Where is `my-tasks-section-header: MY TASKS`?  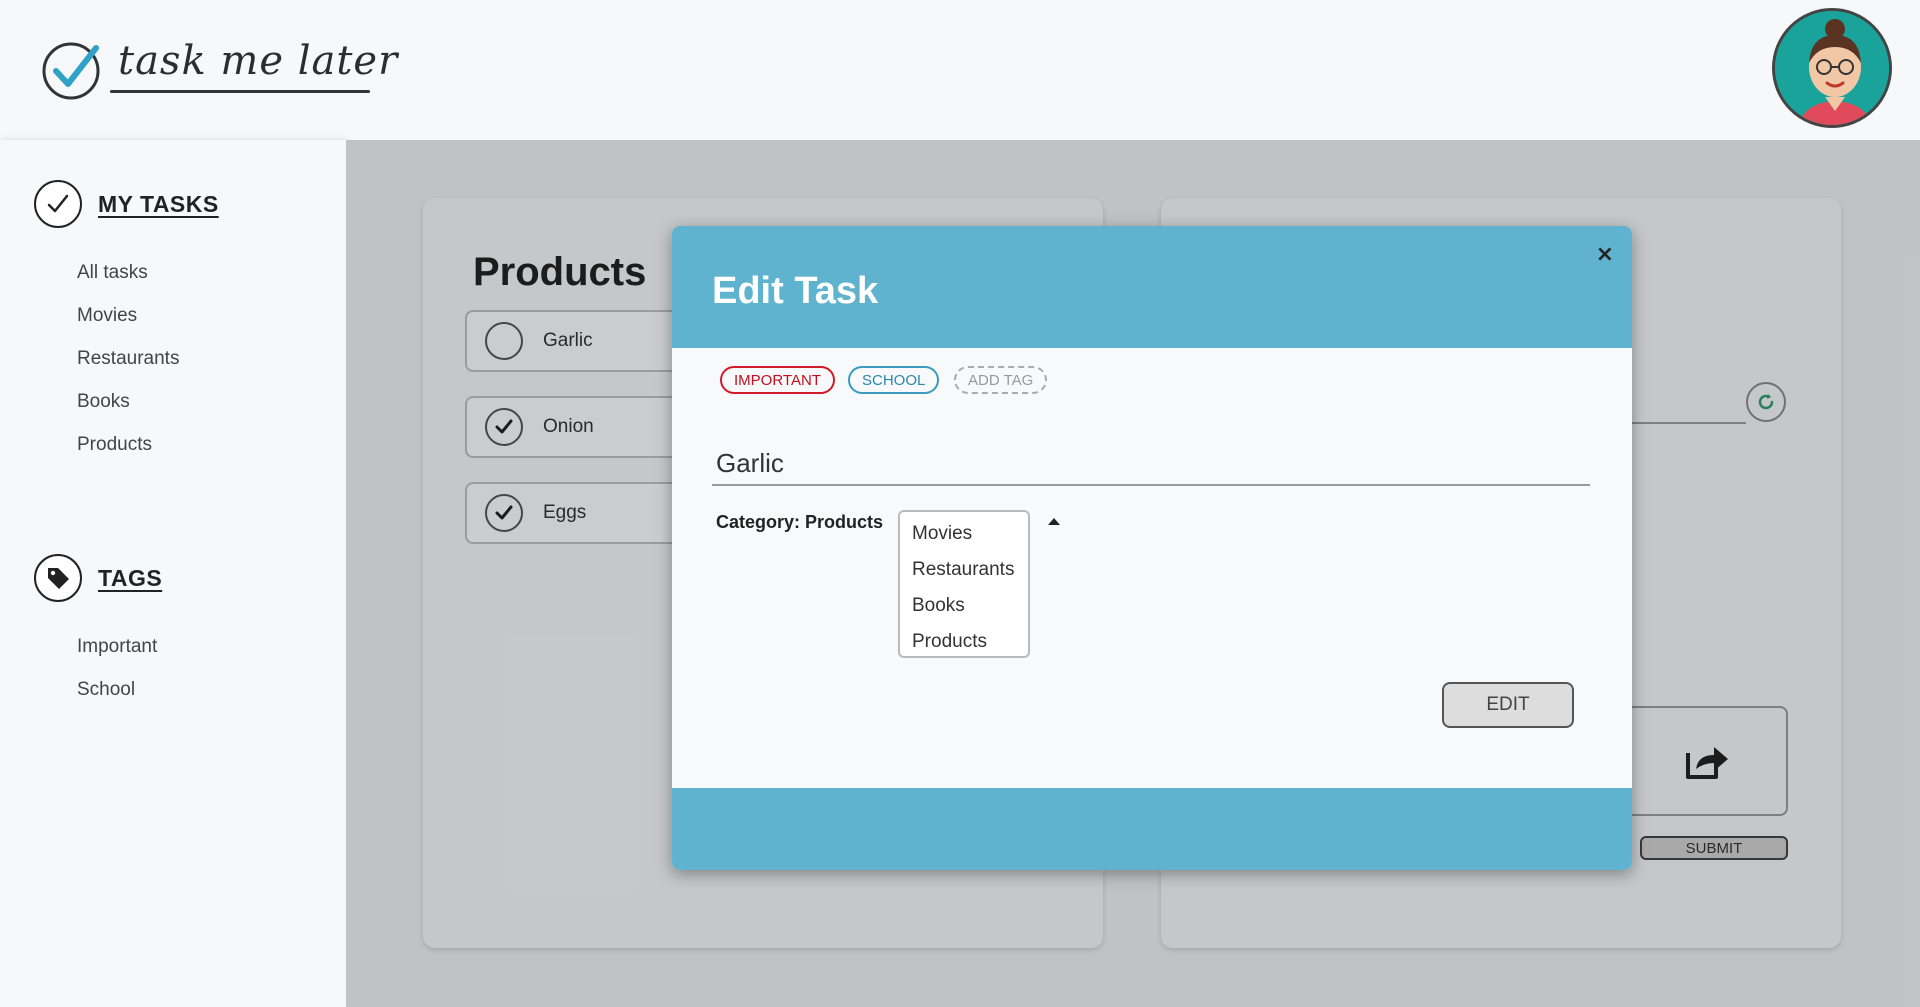
my-tasks-section-header: MY TASKS is located at coordinates (126, 204).